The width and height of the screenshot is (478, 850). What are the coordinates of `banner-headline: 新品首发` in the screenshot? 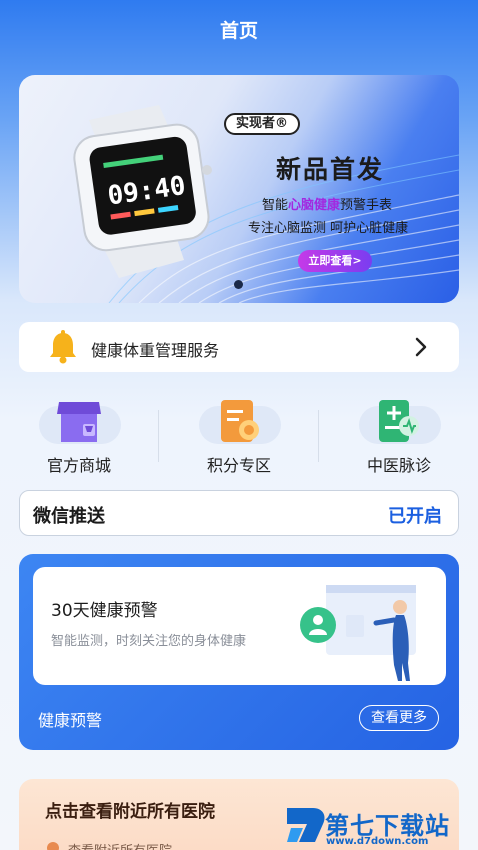 It's located at (330, 169).